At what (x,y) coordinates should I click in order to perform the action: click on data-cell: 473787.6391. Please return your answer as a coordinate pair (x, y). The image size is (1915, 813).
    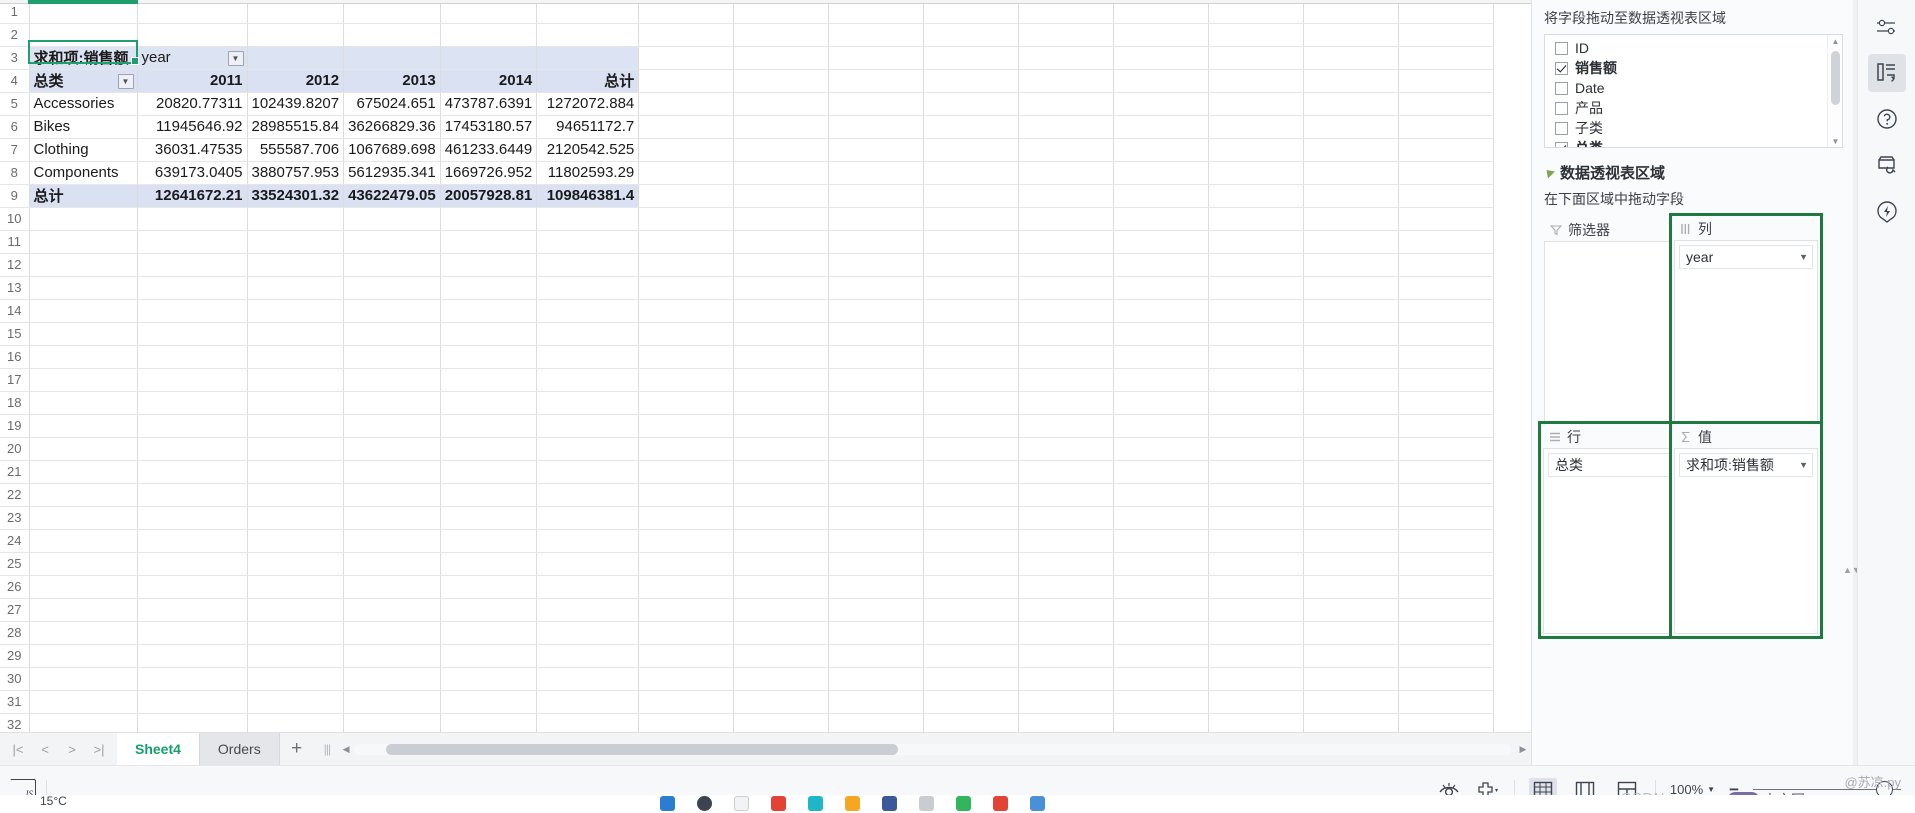
    Looking at the image, I should click on (489, 104).